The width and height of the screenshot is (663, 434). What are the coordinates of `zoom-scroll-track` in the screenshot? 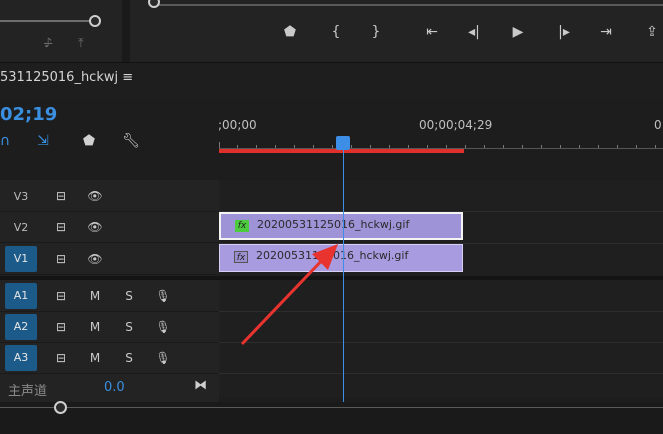 It's located at (331, 407).